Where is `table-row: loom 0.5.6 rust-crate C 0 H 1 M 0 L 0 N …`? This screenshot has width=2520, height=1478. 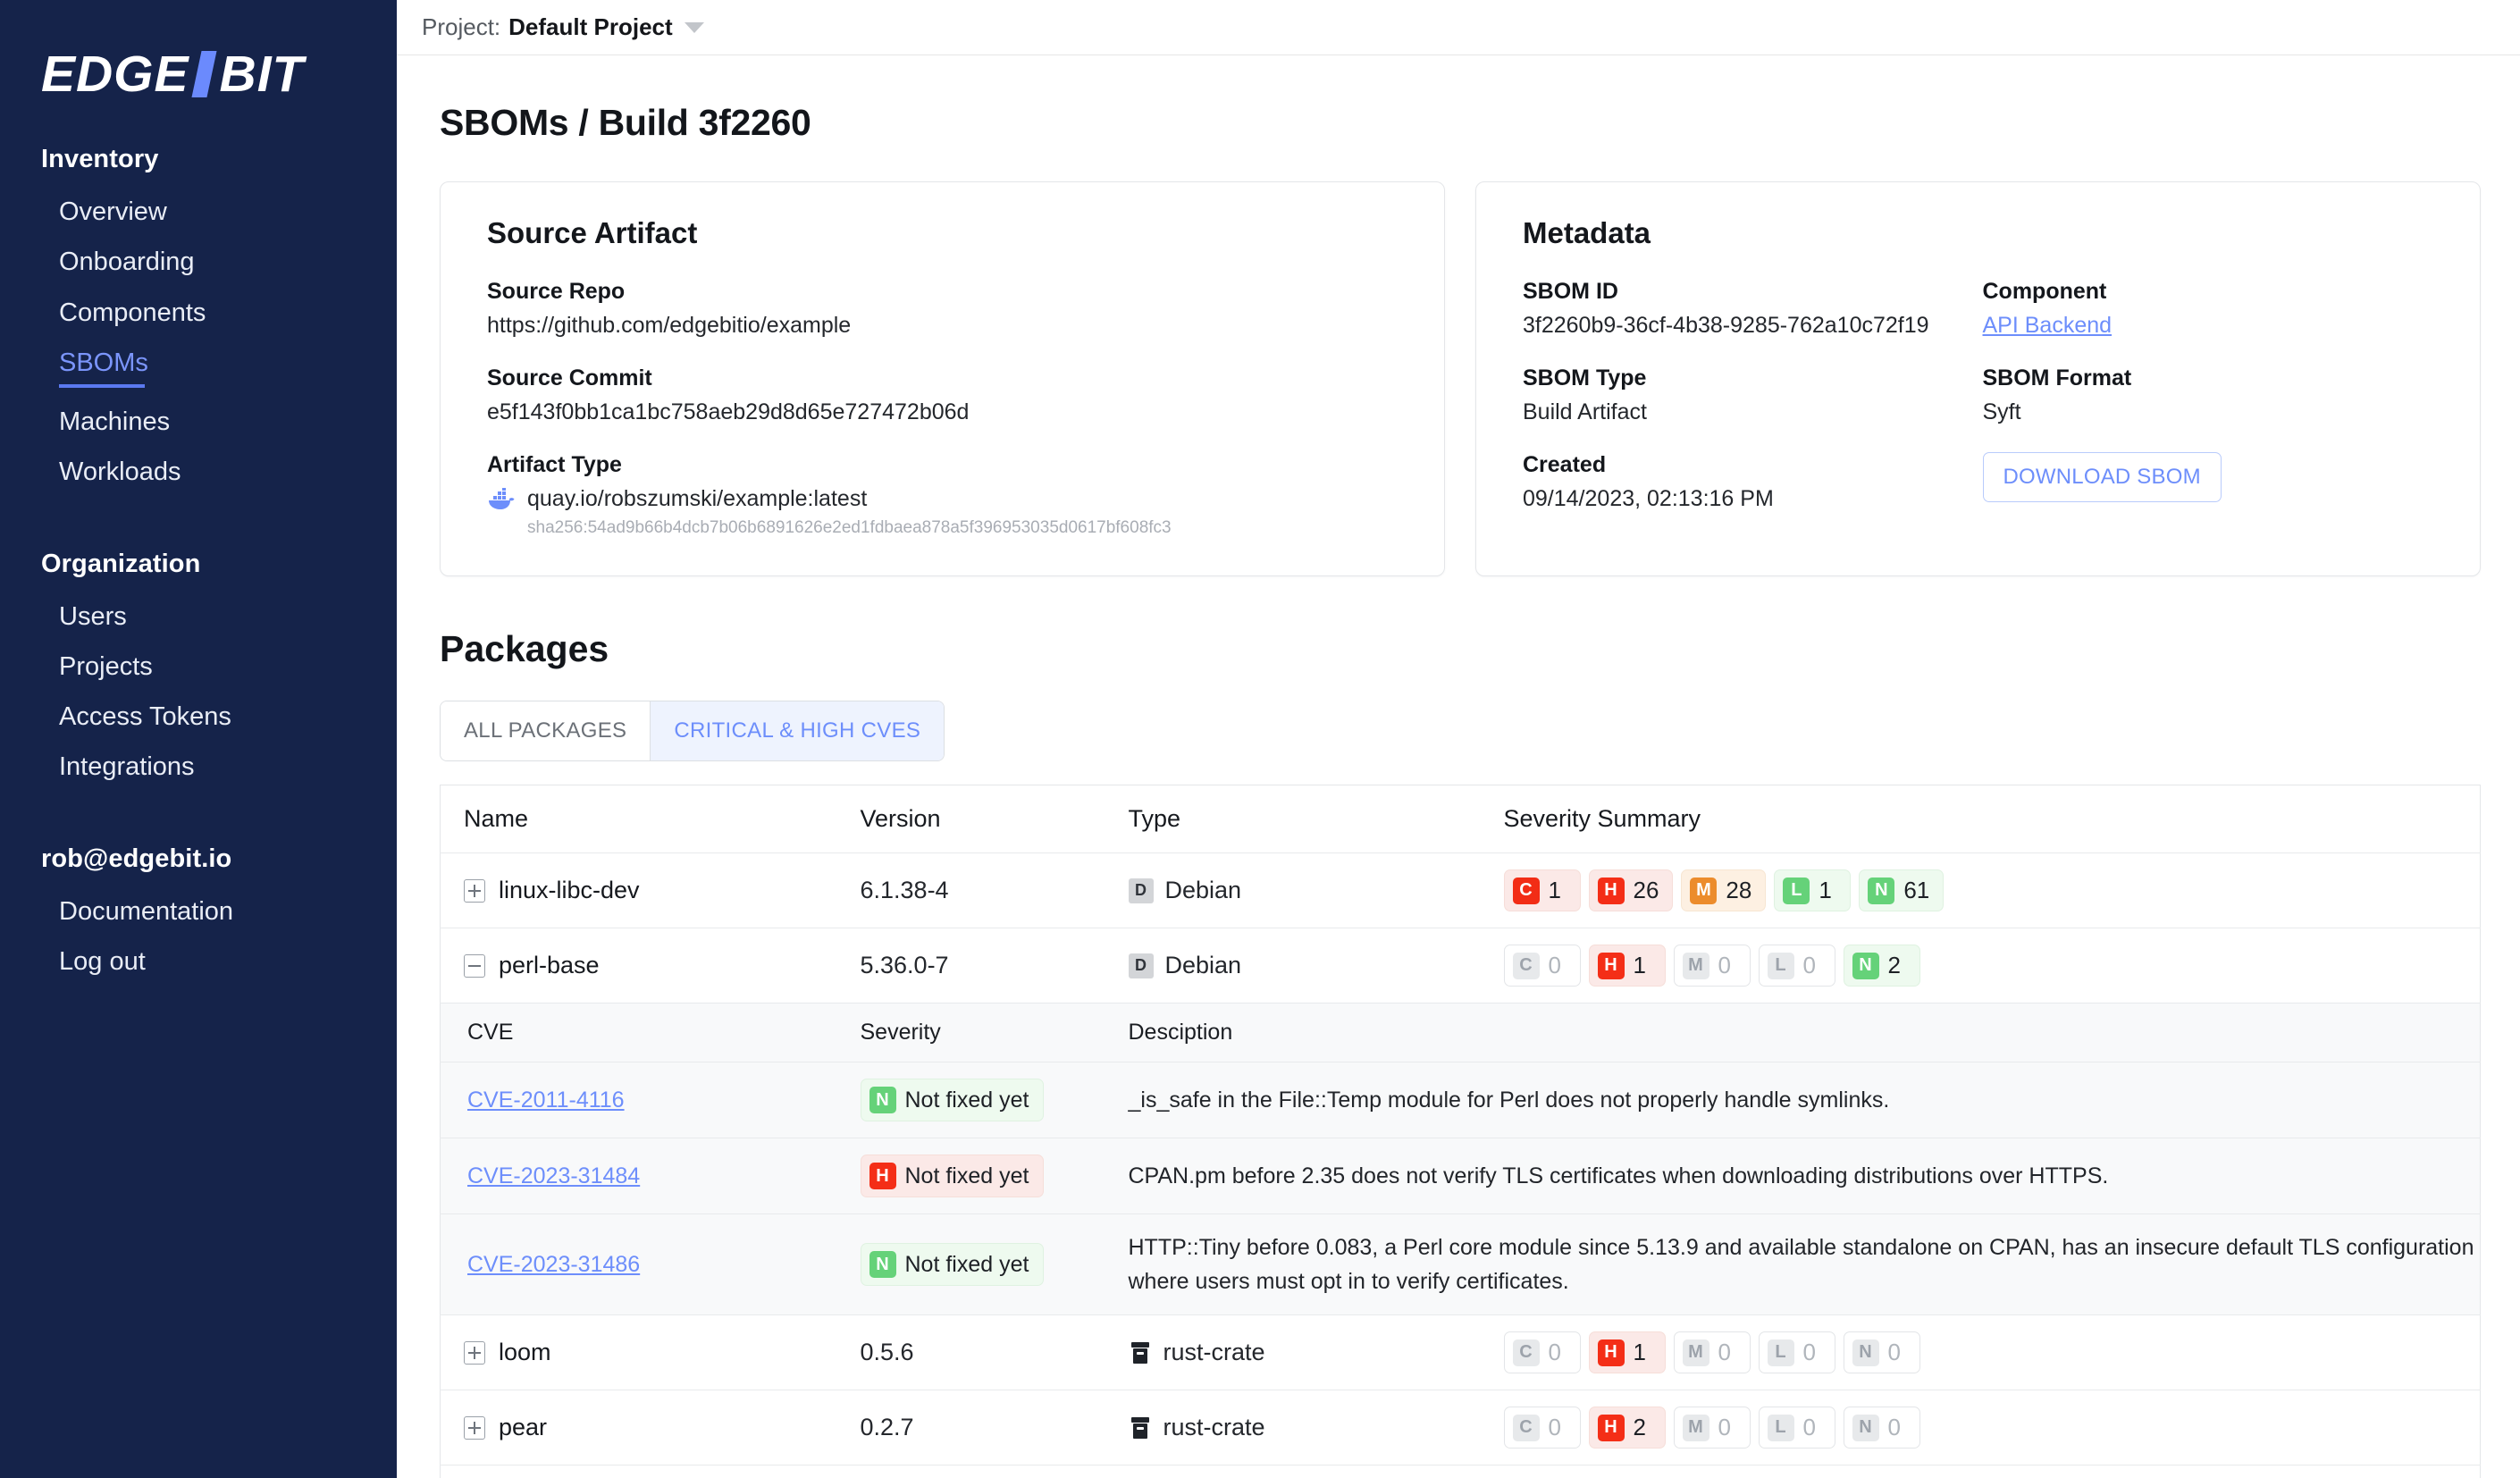 table-row: loom 0.5.6 rust-crate C 0 H 1 M 0 L 0 N … is located at coordinates (1460, 1352).